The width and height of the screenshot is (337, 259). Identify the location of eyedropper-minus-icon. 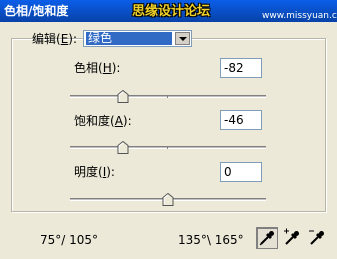
(317, 238).